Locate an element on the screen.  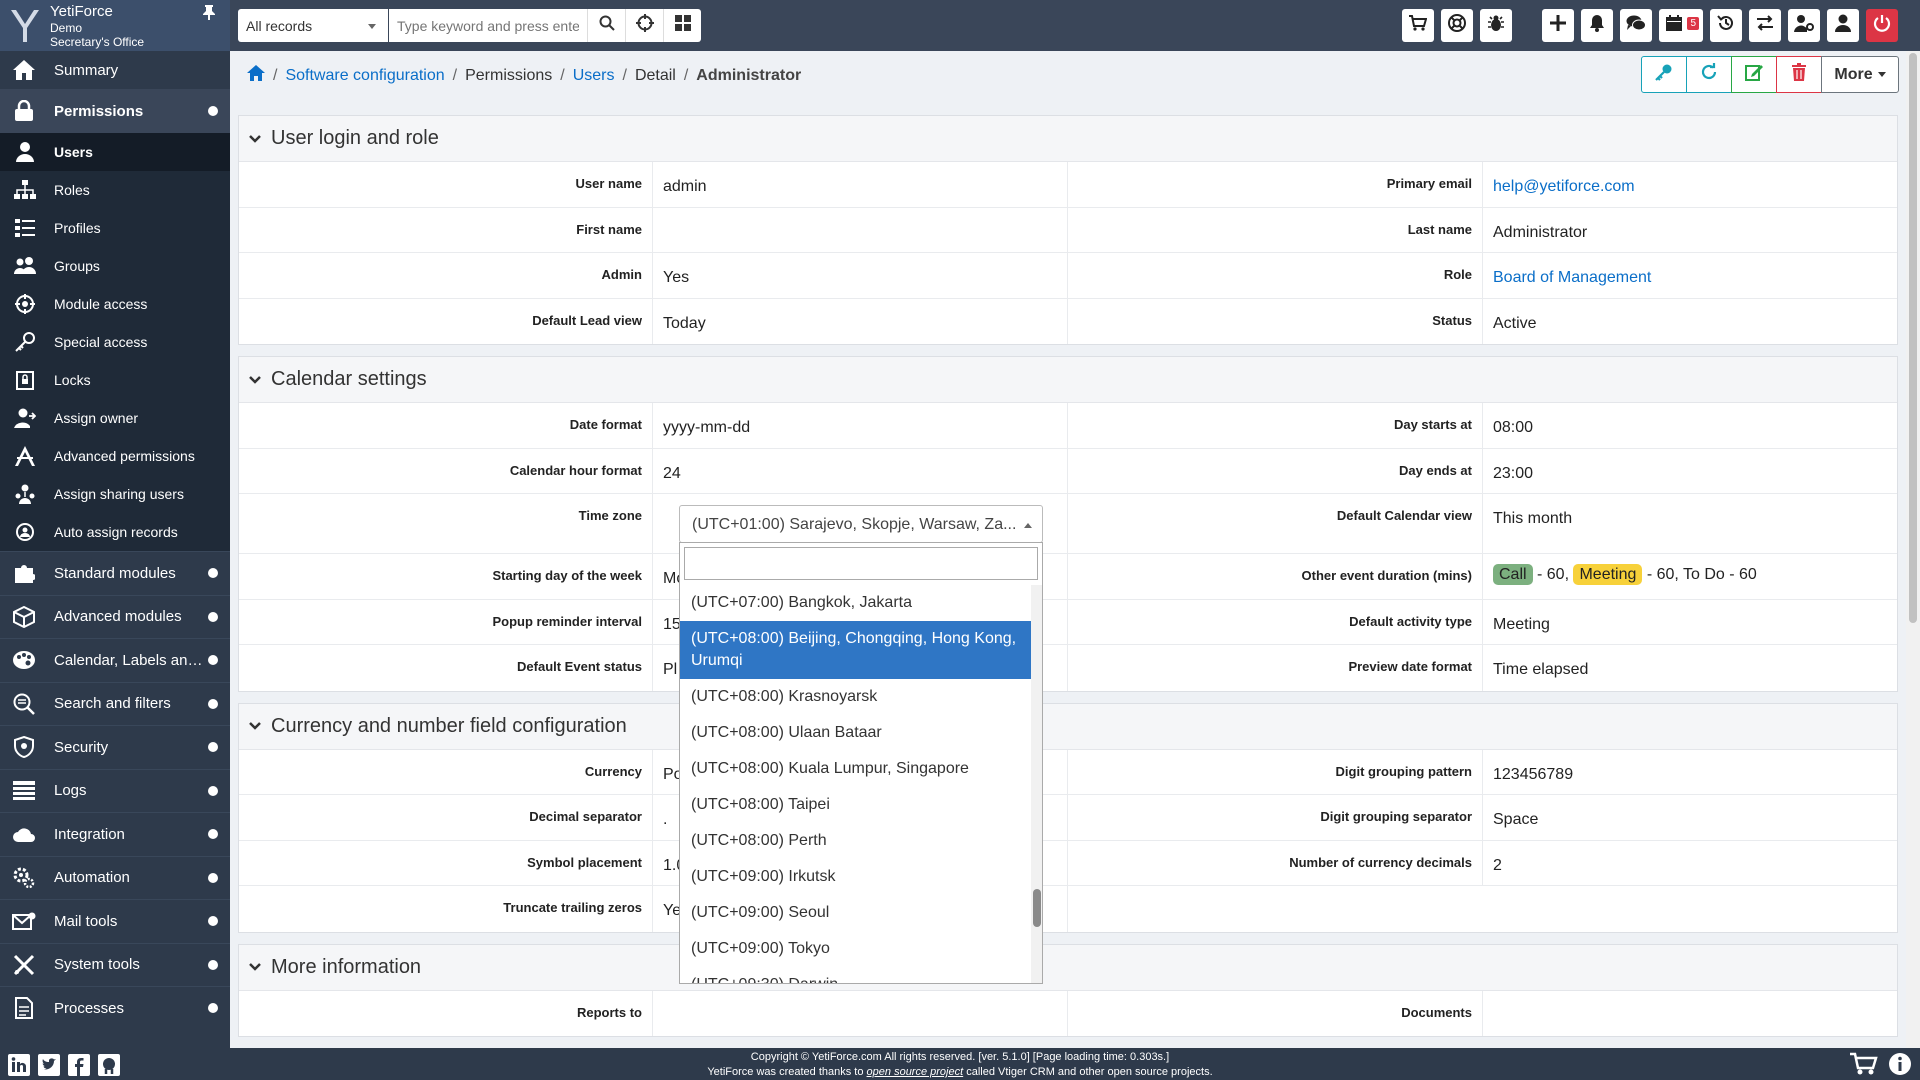
timezone-option: (UTC+08:00) Ulaan Bataar is located at coordinates (855, 733).